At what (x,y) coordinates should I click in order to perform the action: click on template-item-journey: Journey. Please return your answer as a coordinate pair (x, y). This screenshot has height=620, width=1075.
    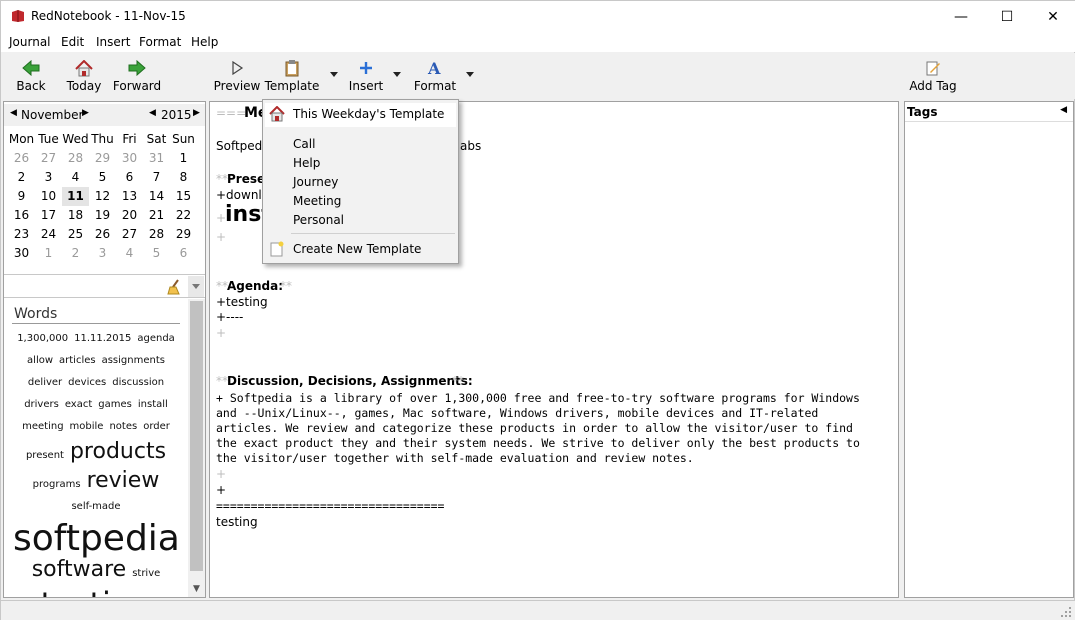
    Looking at the image, I should click on (315, 182).